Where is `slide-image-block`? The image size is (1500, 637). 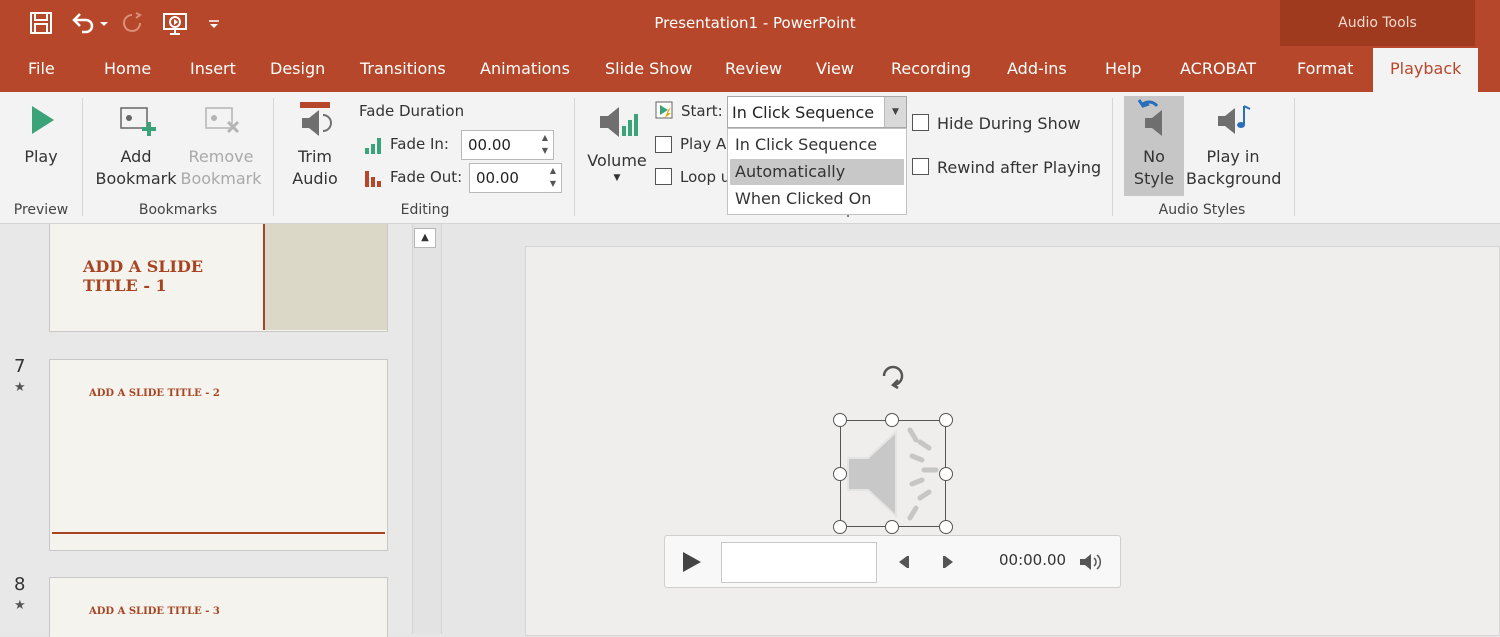
slide-image-block is located at coordinates (326, 277).